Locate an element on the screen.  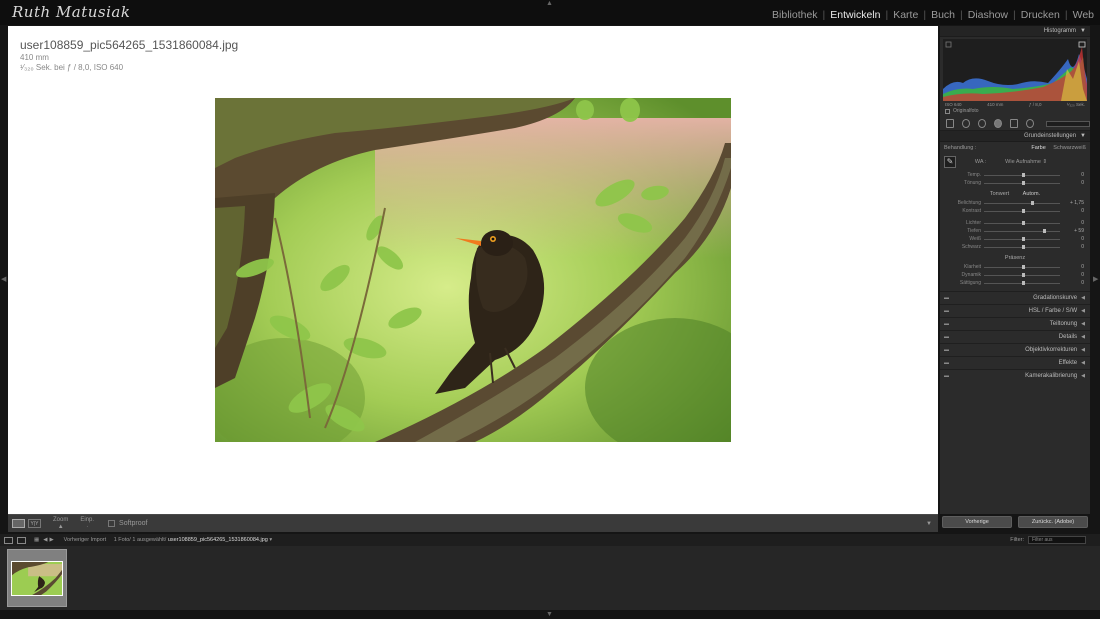
wb-eyedropper-icon: ✎ is located at coordinates (950, 162).